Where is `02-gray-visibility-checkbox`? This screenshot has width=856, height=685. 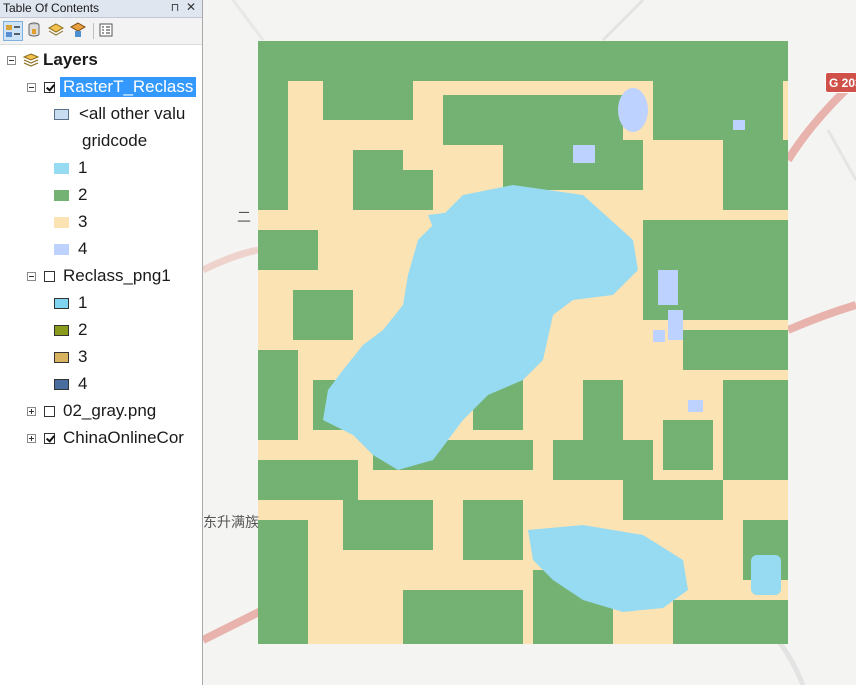
02-gray-visibility-checkbox is located at coordinates (49, 411).